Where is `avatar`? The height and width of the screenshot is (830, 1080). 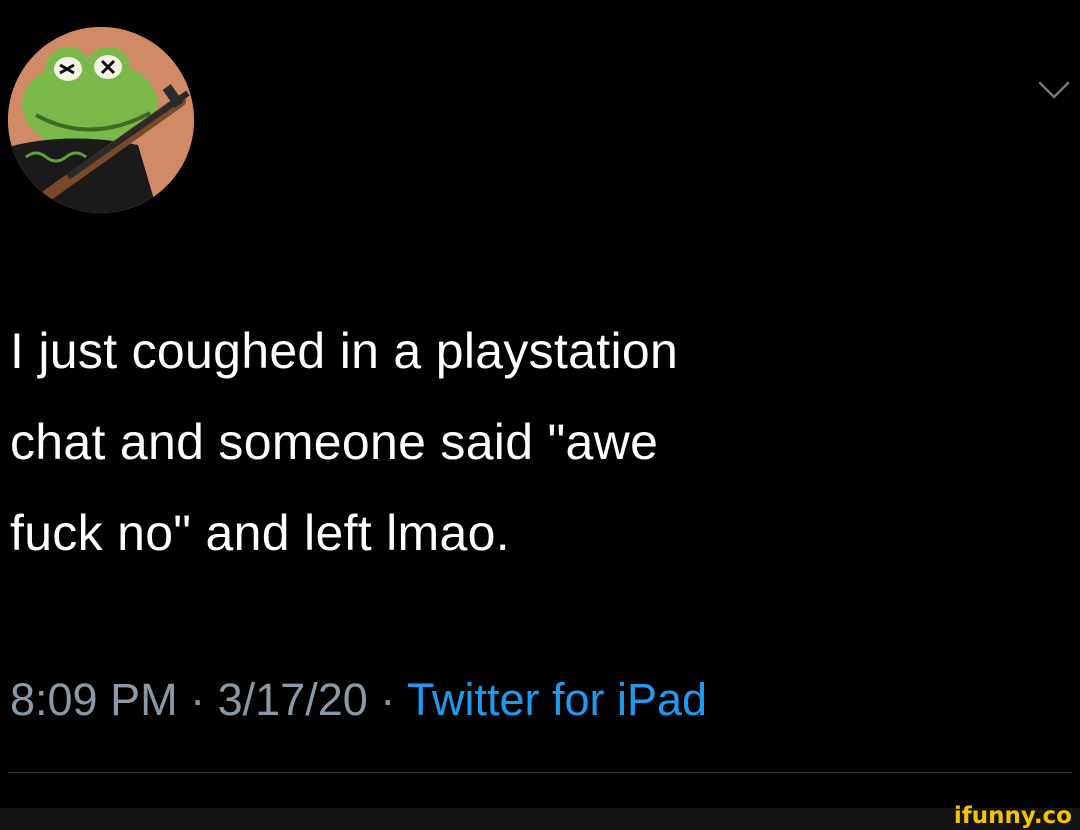 avatar is located at coordinates (101, 120).